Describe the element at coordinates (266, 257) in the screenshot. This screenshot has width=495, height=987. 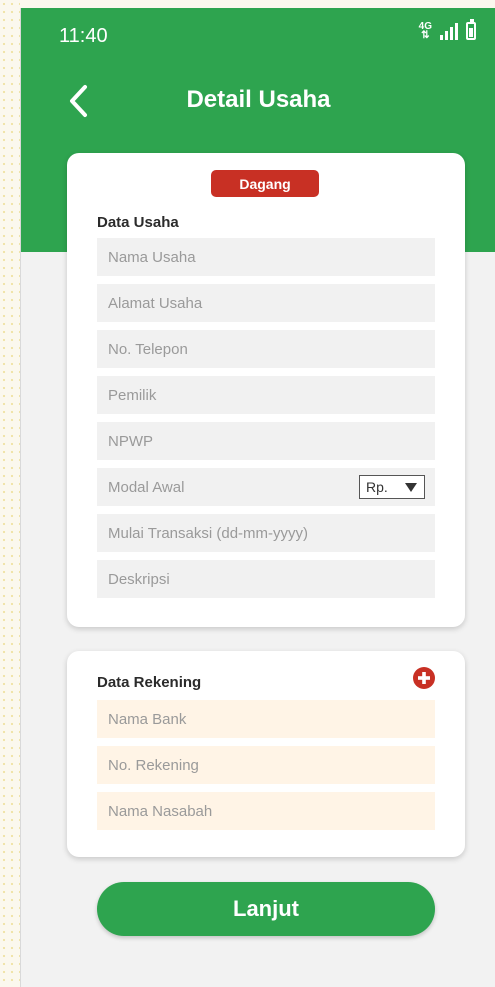
I see `business-name-input: Nama Usaha` at that location.